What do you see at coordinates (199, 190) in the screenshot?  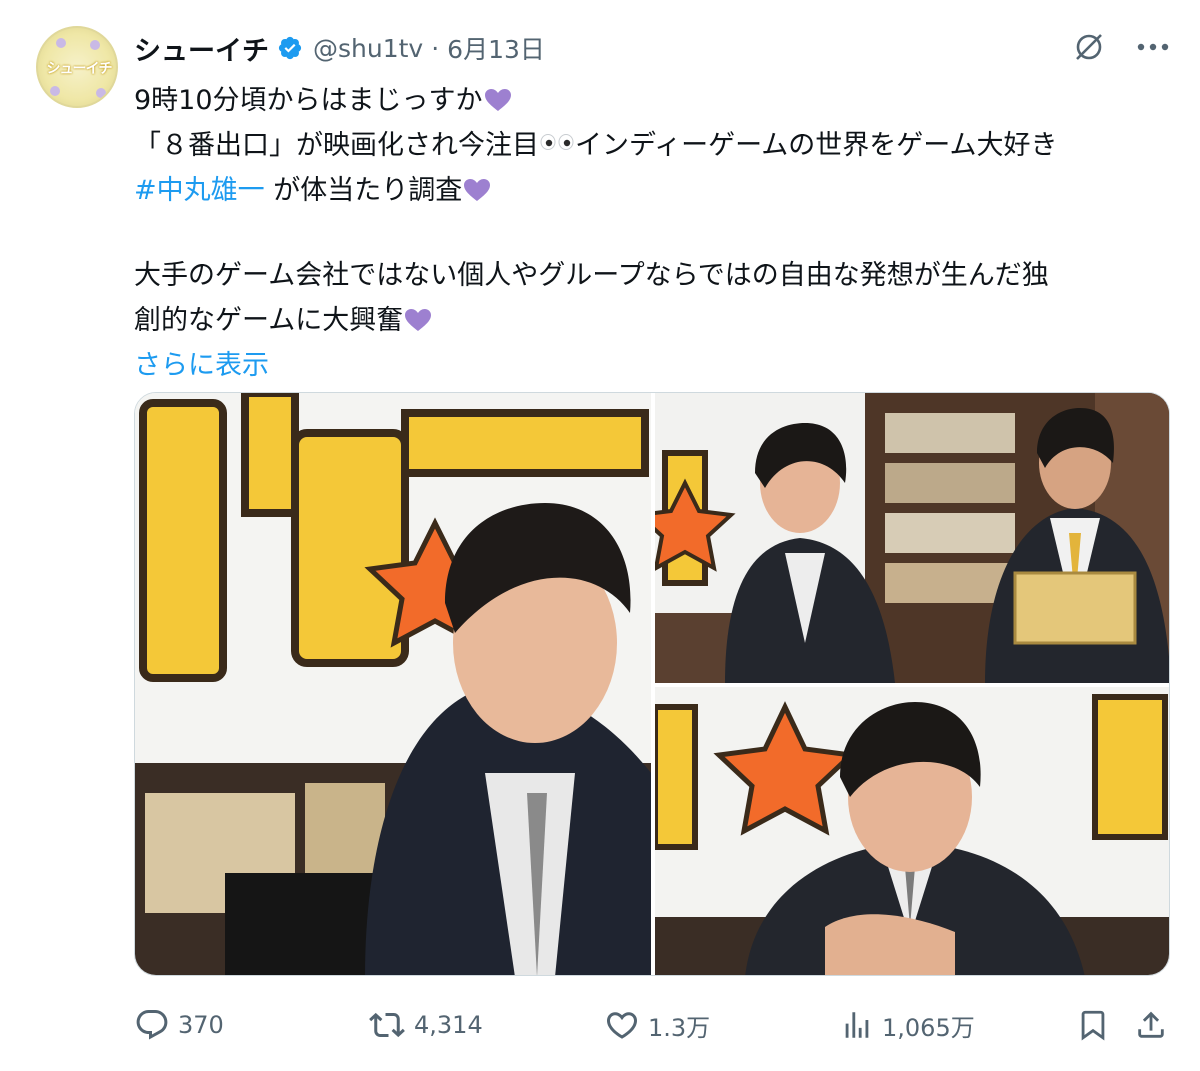 I see `hashtag-link: #中丸雄一` at bounding box center [199, 190].